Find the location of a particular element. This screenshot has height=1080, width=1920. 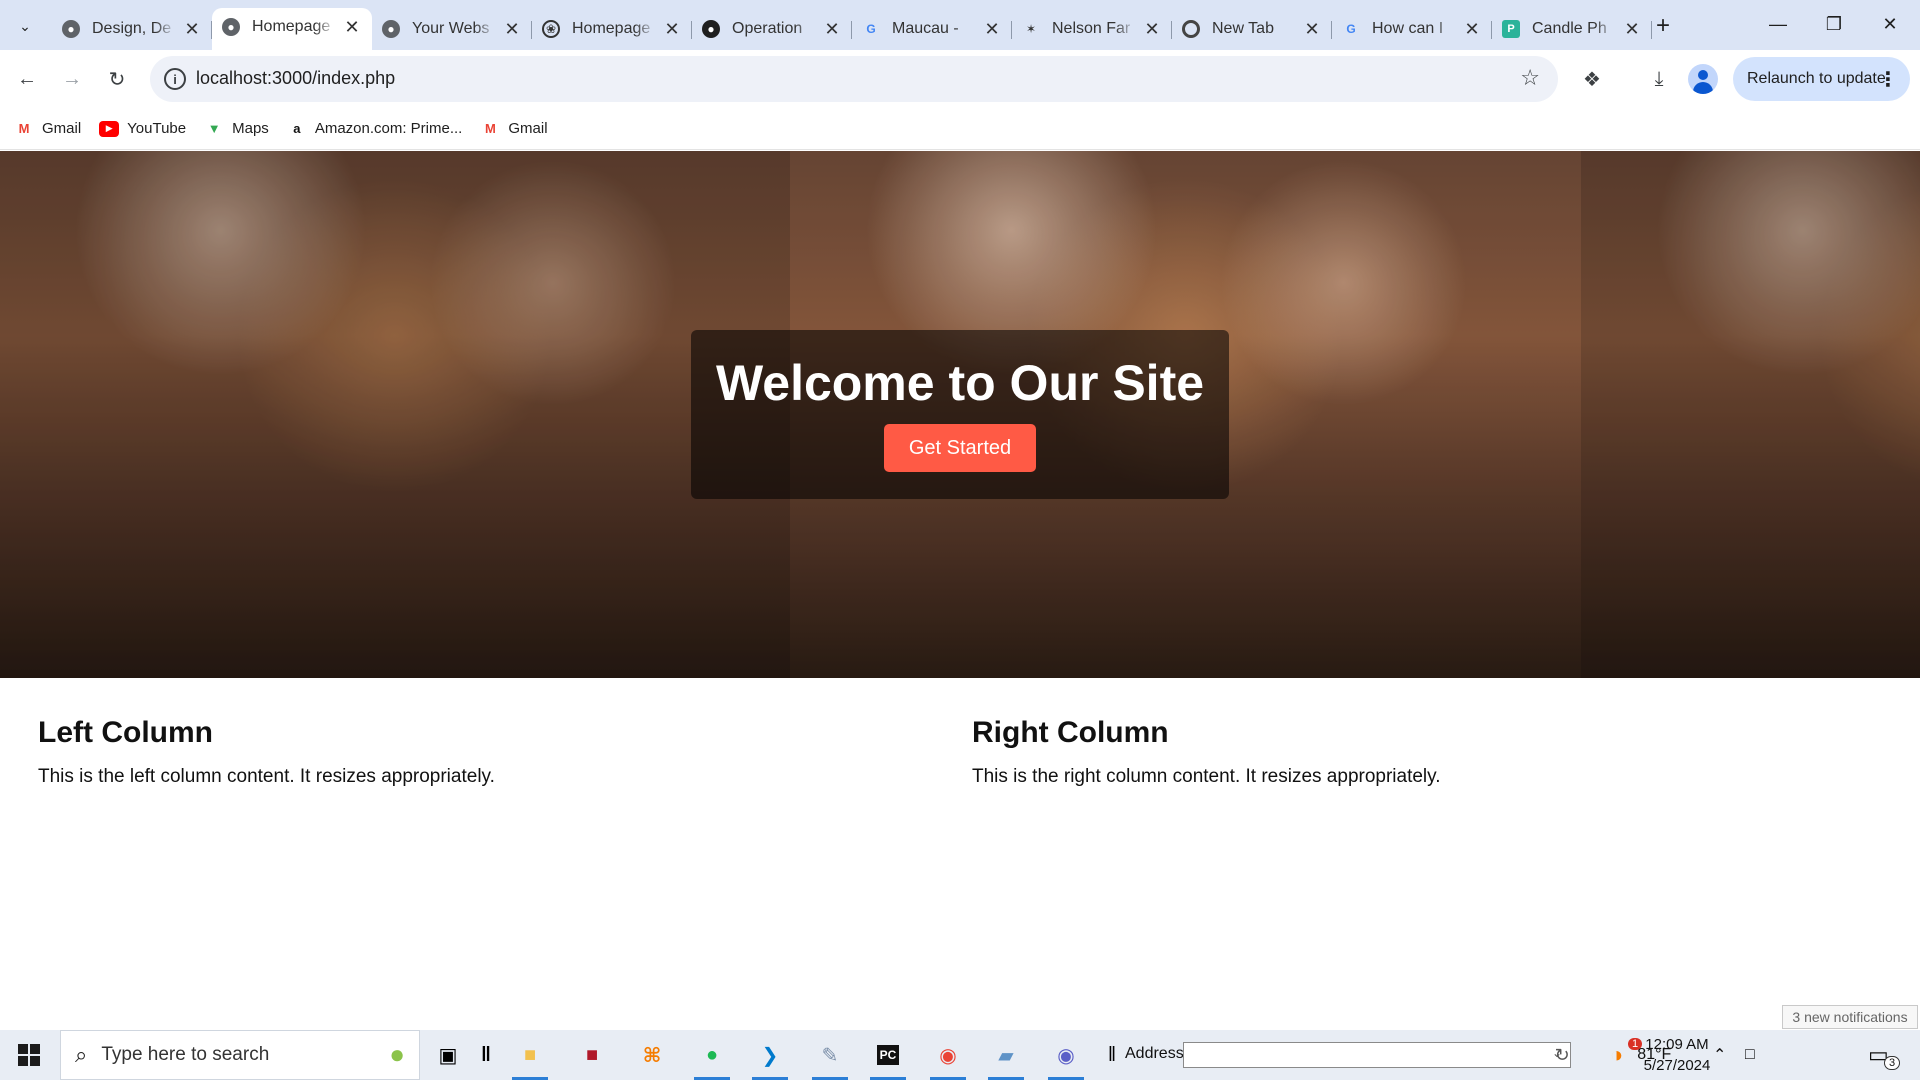

minimize-icon: — is located at coordinates (1778, 23).